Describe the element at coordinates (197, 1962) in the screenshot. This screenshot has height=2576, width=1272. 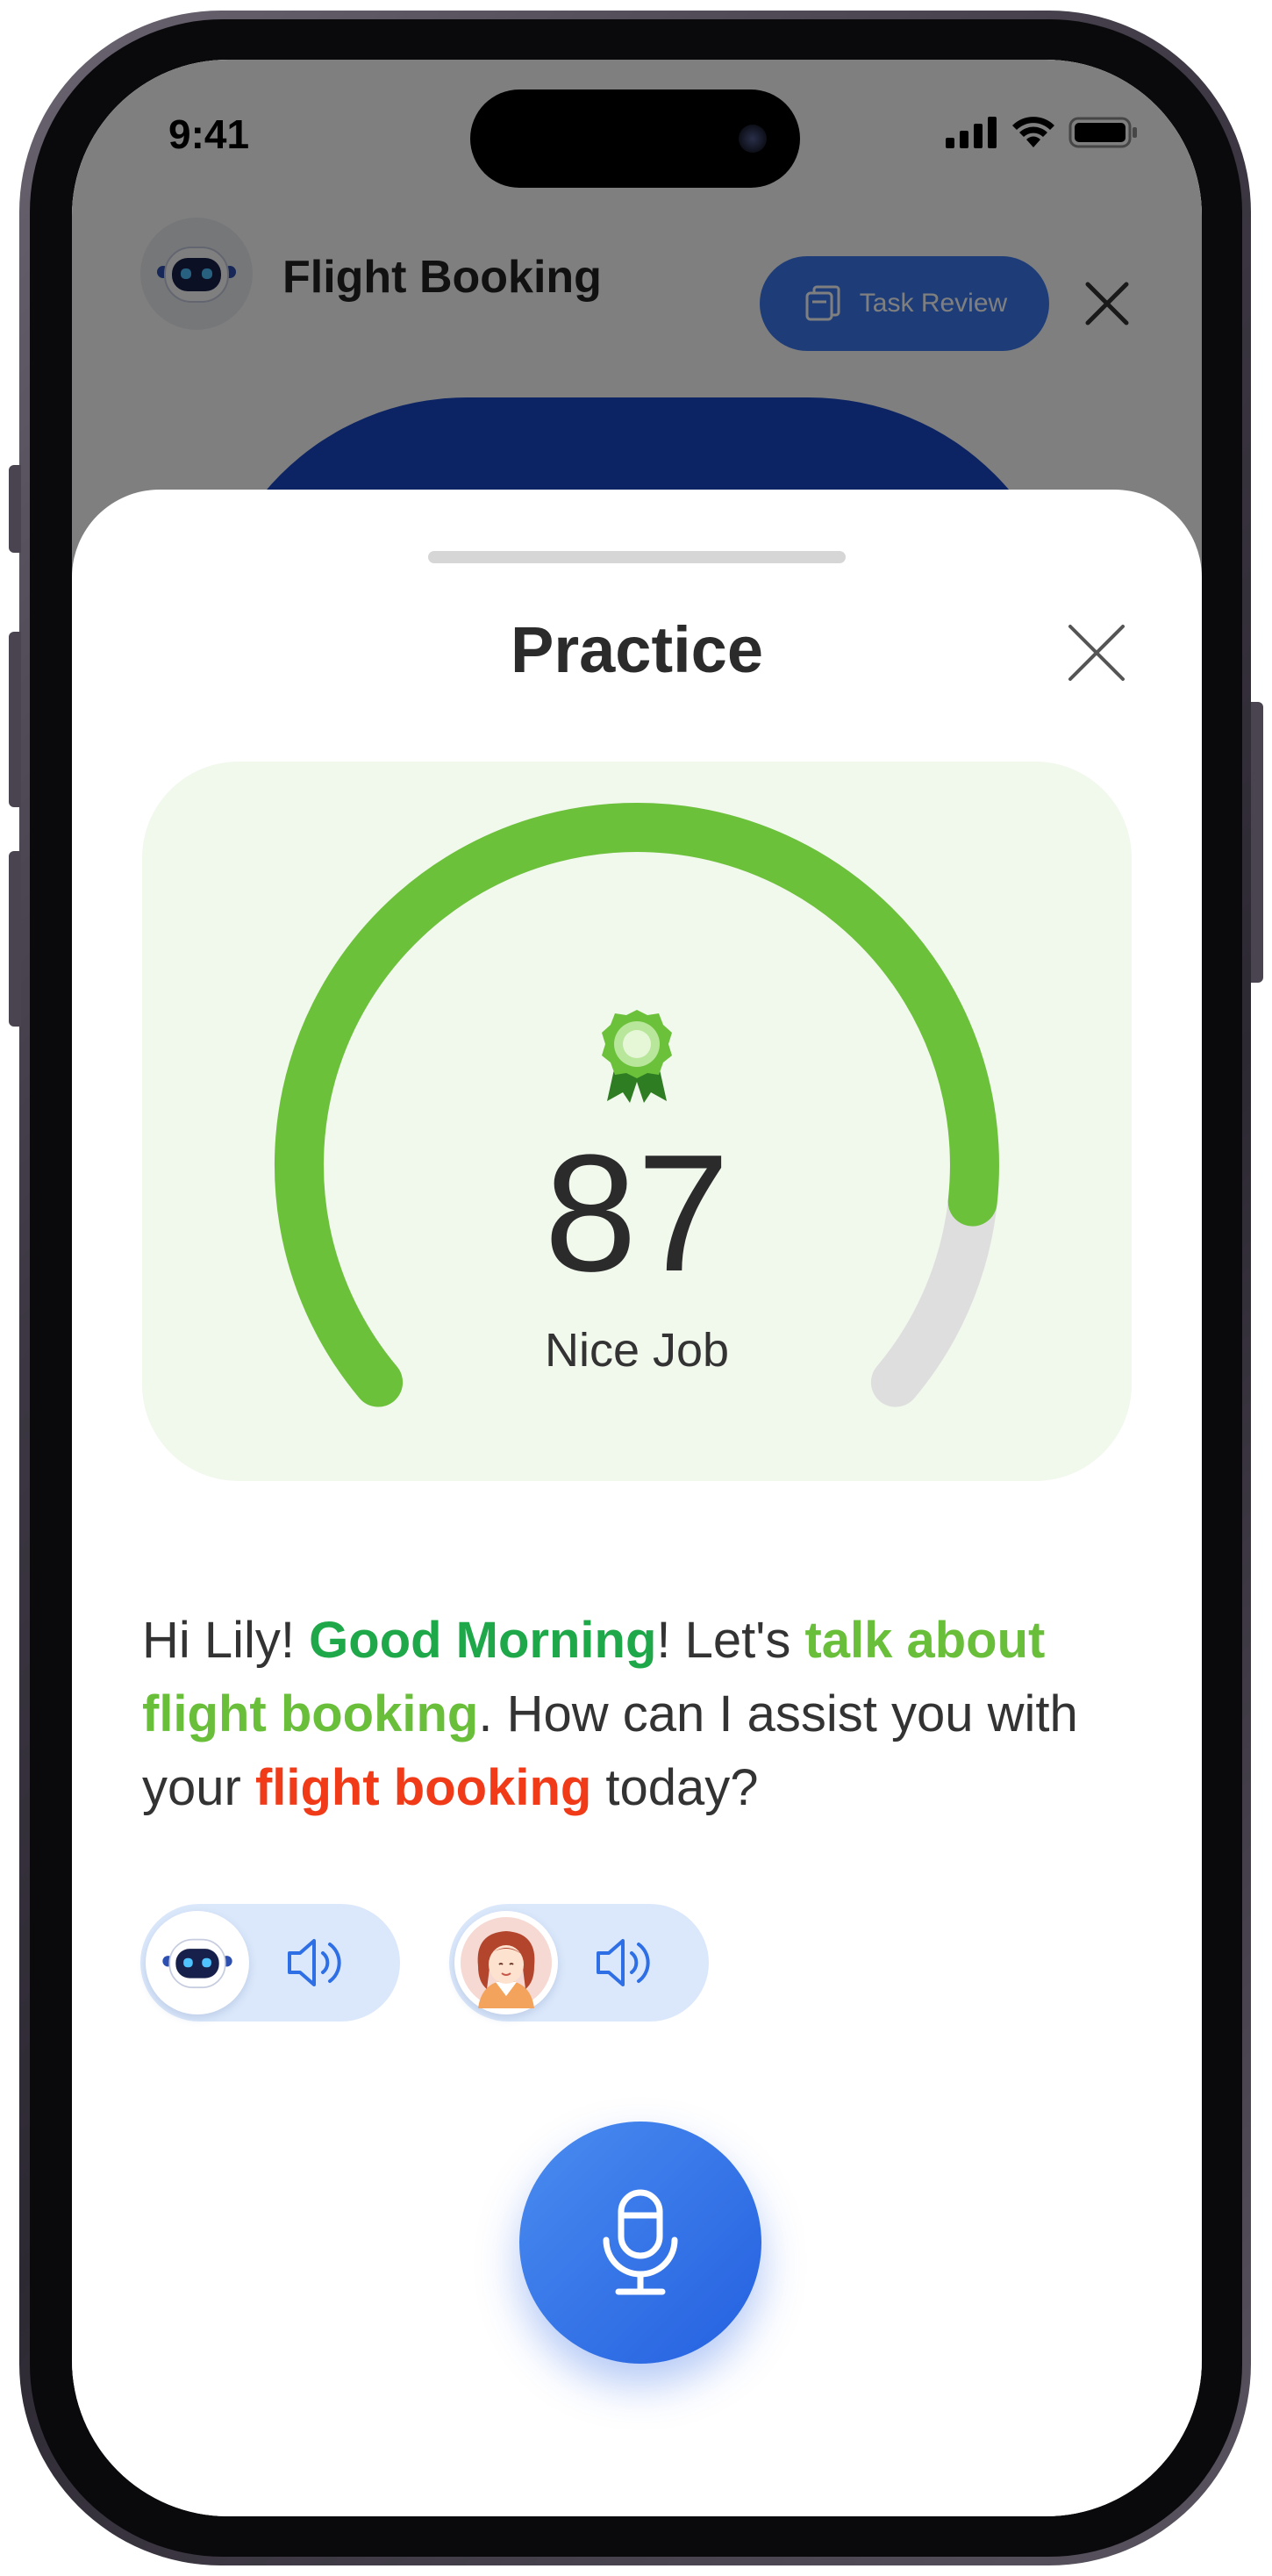
I see `robot-avatar` at that location.